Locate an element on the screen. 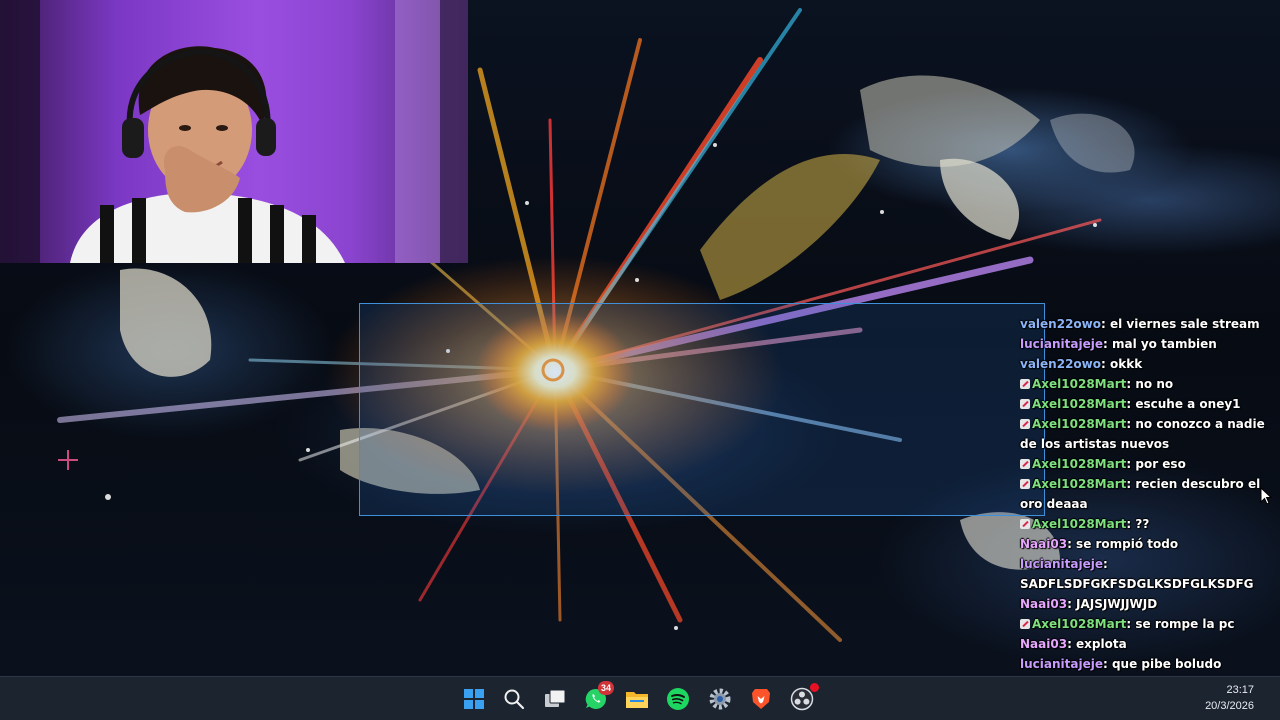 This screenshot has height=720, width=1280. task-view-icon is located at coordinates (555, 698).